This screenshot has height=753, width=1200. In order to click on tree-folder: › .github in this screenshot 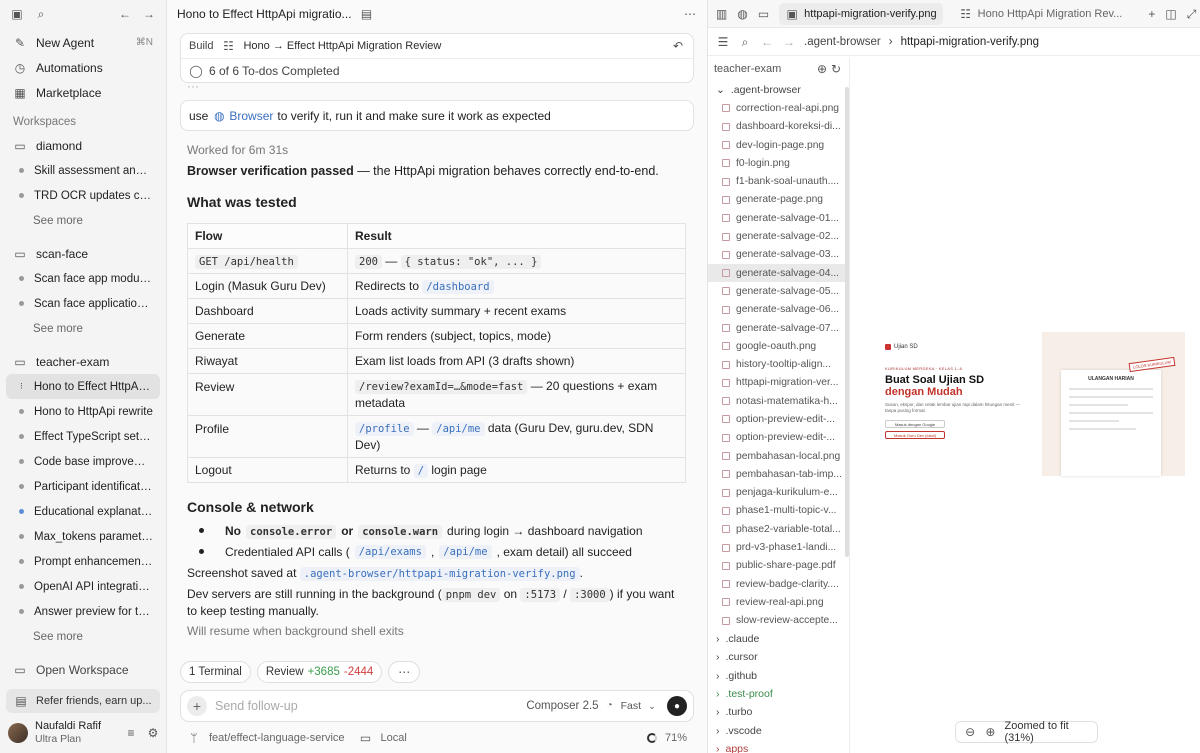, I will do `click(778, 676)`.